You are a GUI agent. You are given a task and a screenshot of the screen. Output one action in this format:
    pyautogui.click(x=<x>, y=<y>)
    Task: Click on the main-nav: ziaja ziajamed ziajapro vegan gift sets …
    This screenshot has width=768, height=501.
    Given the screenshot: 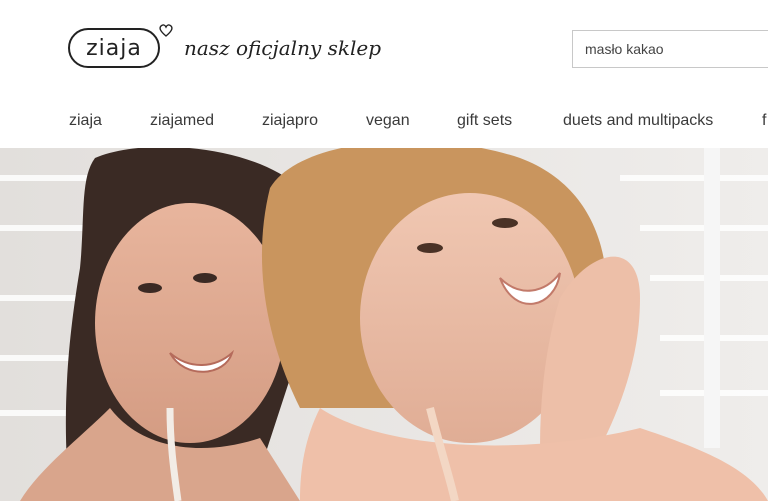 What is the action you would take?
    pyautogui.click(x=384, y=122)
    